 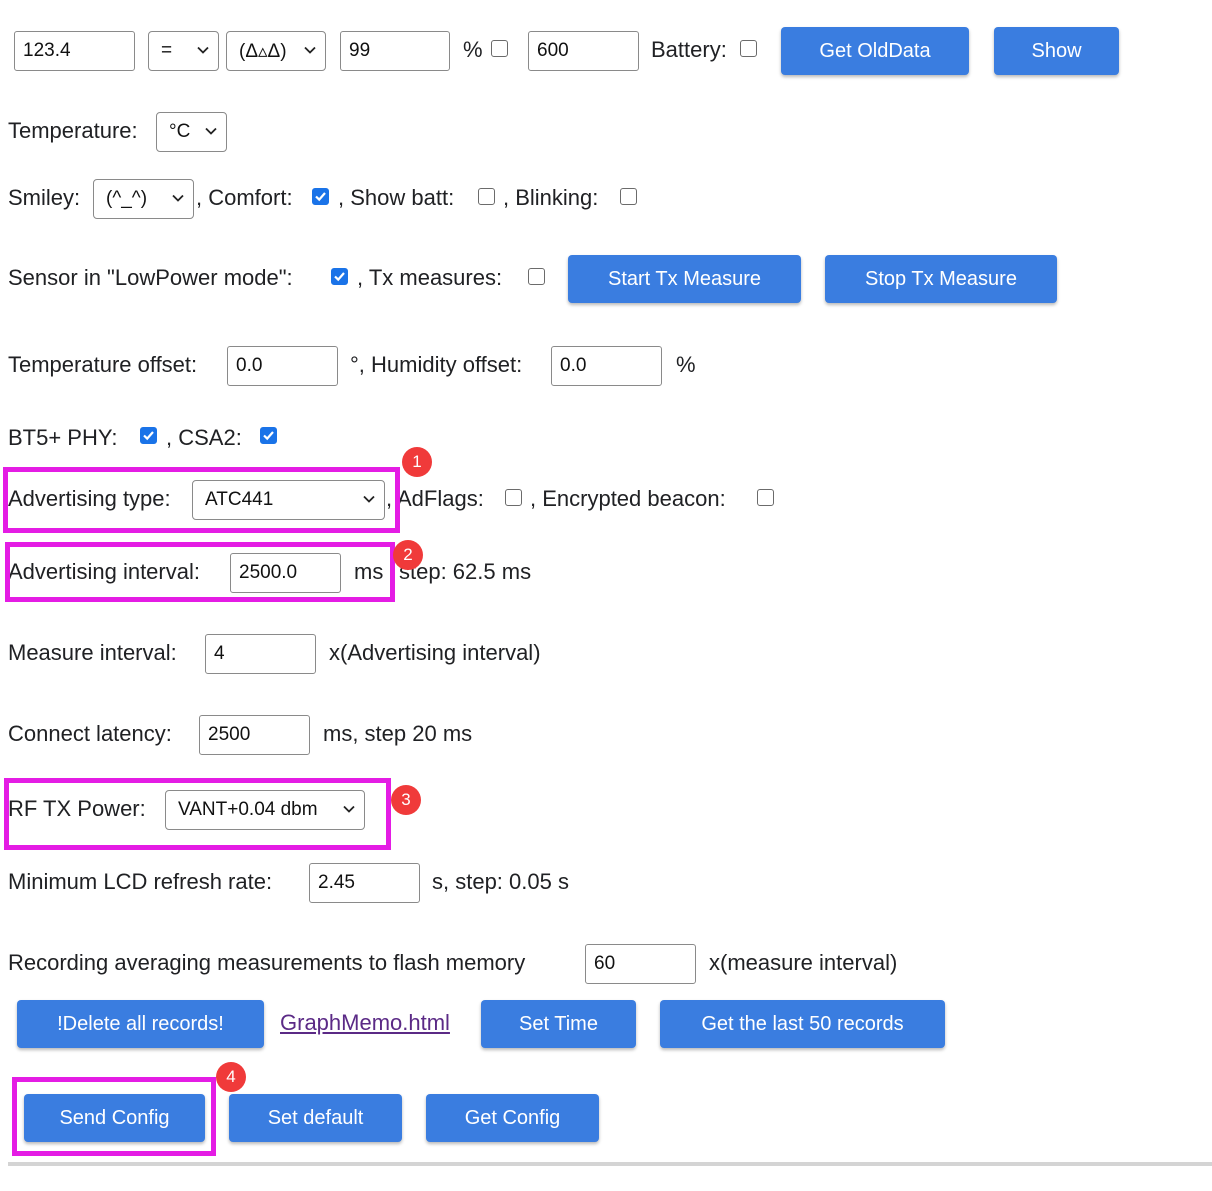 I want to click on adflags-label: , AdFlags:, so click(x=435, y=498).